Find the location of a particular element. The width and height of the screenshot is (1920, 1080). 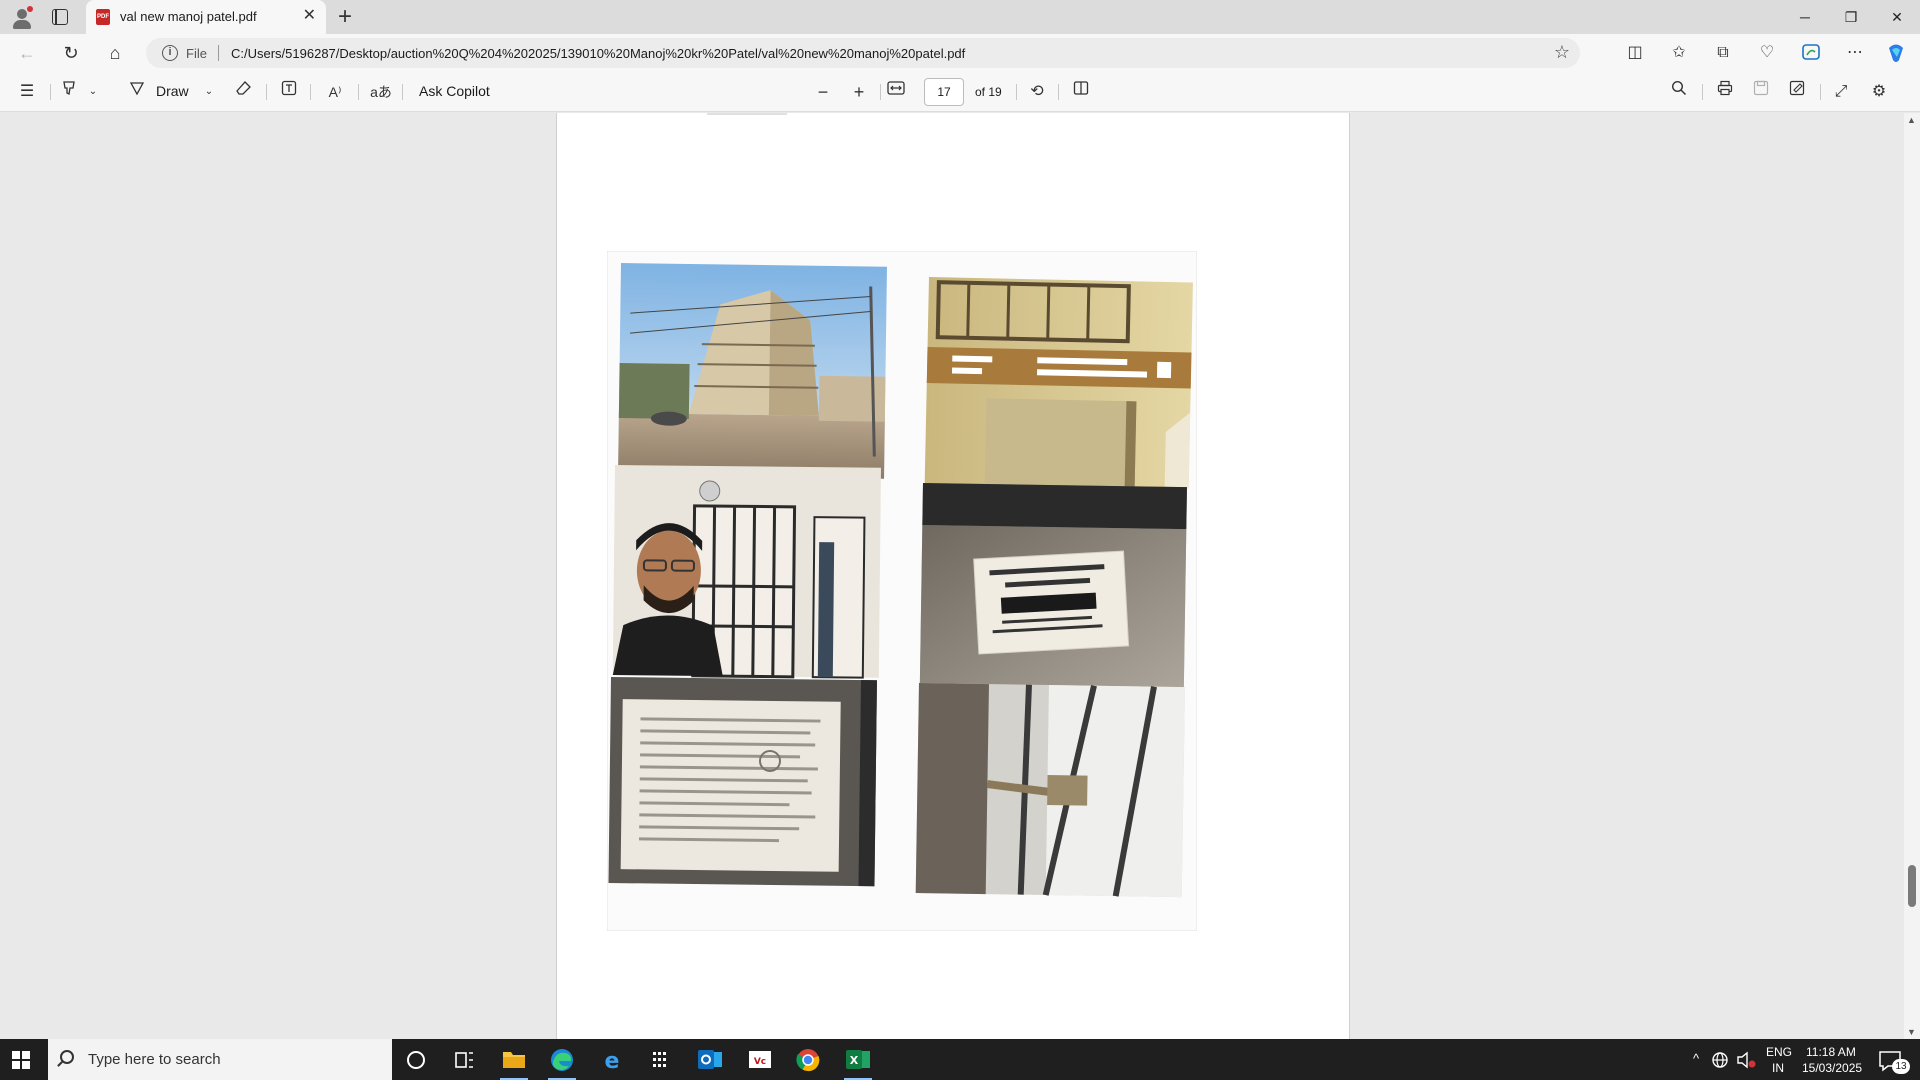

excel-icon: X is located at coordinates (858, 1062).